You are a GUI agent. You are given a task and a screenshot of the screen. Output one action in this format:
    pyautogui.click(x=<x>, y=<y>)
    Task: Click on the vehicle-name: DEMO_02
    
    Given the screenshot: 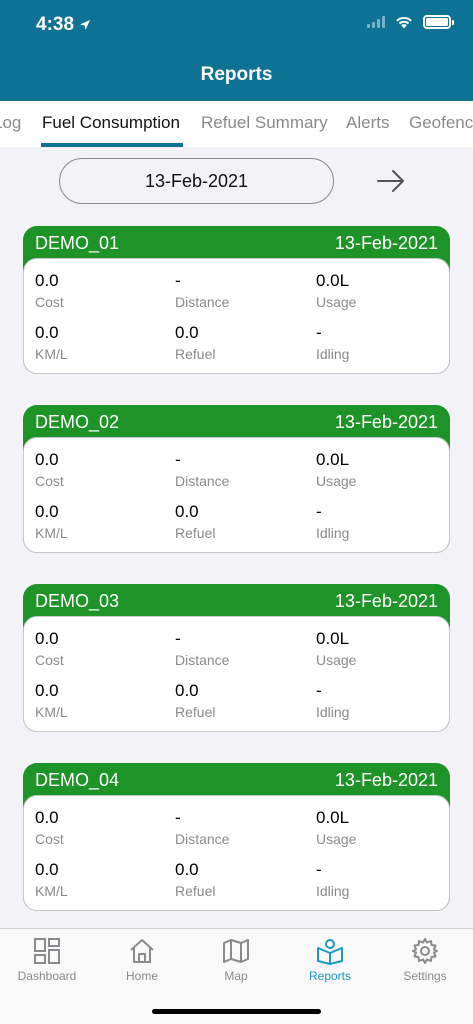 What is the action you would take?
    pyautogui.click(x=77, y=421)
    